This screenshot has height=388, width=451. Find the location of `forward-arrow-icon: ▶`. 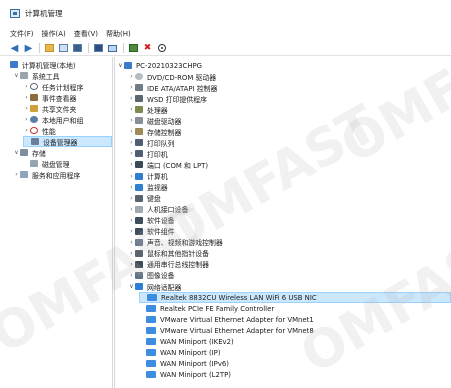

forward-arrow-icon: ▶ is located at coordinates (28, 48).